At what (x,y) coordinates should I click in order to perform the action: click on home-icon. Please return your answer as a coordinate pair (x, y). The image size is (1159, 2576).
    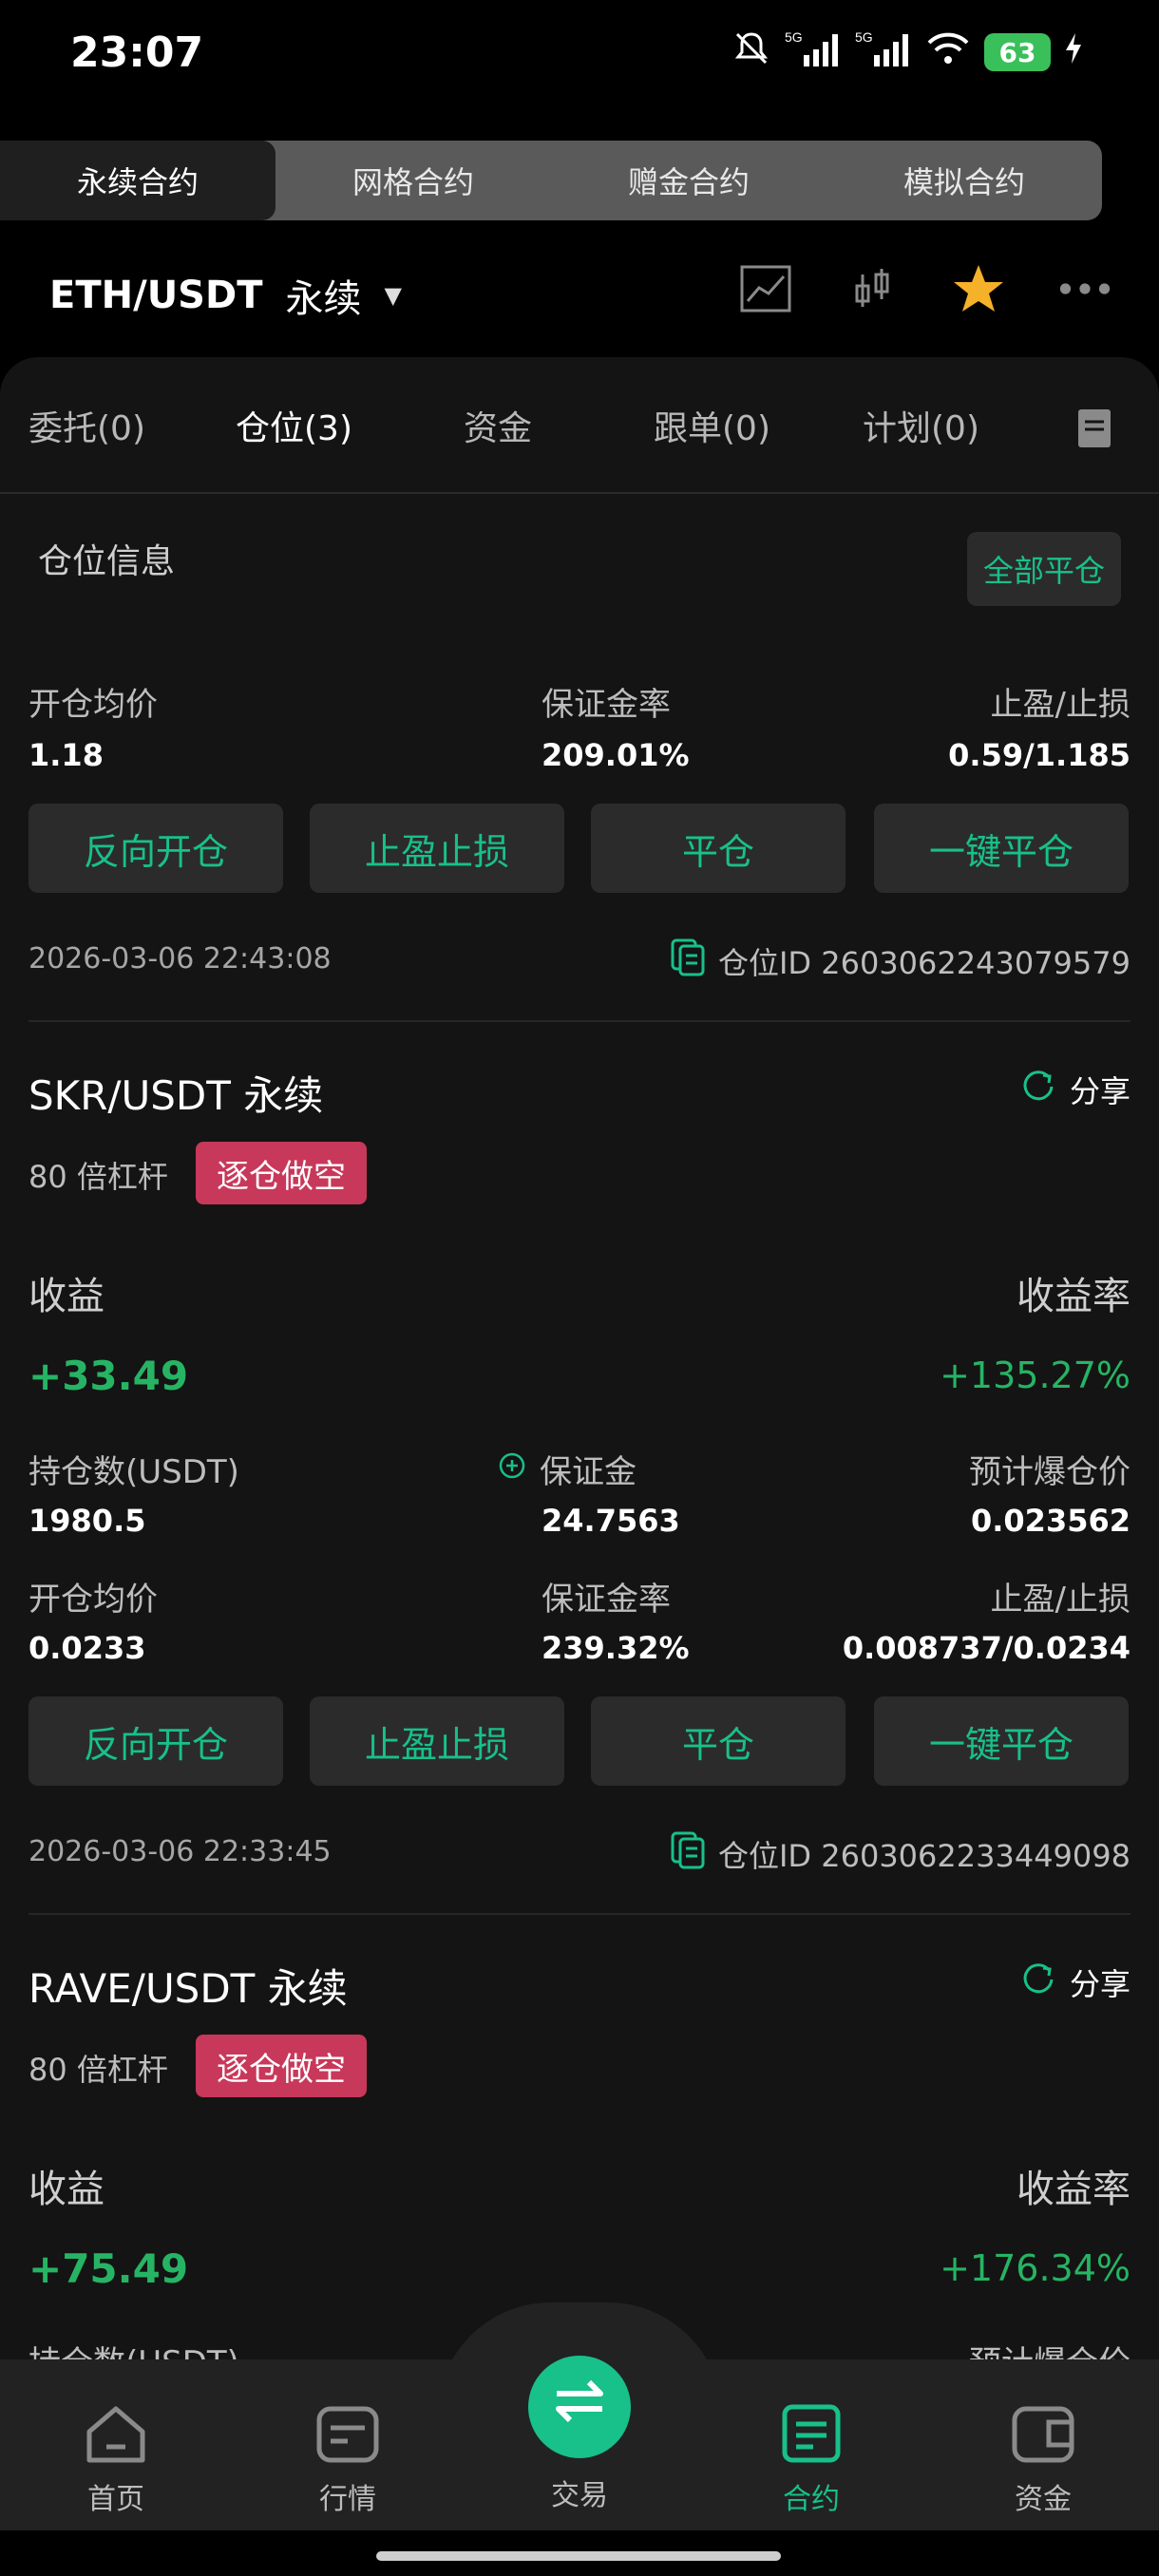
    Looking at the image, I should click on (116, 2435).